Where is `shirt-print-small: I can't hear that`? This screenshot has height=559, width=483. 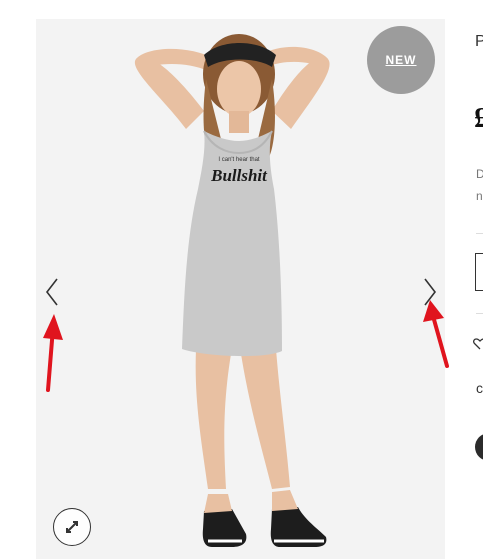
shirt-print-small: I can't hear that is located at coordinates (239, 160).